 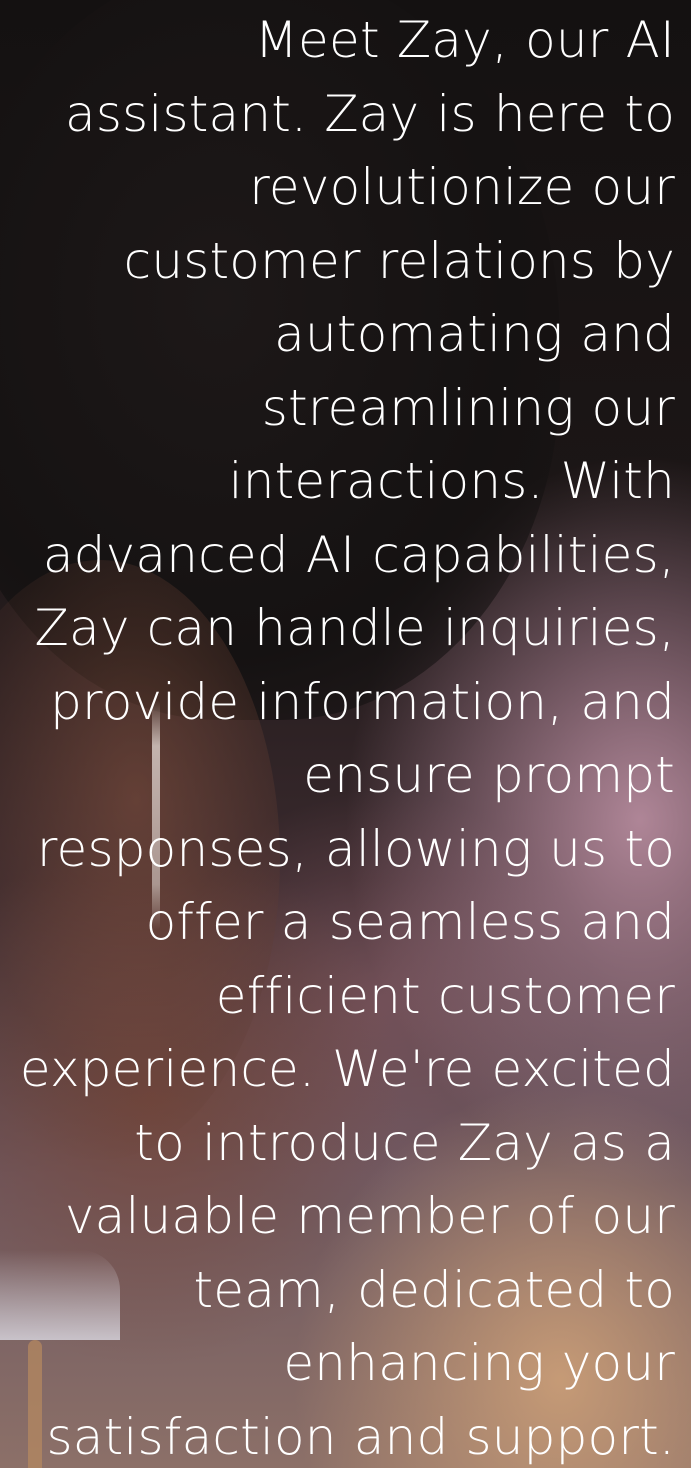 I want to click on announcement-line: advanced AI capabilities,, so click(x=358, y=554).